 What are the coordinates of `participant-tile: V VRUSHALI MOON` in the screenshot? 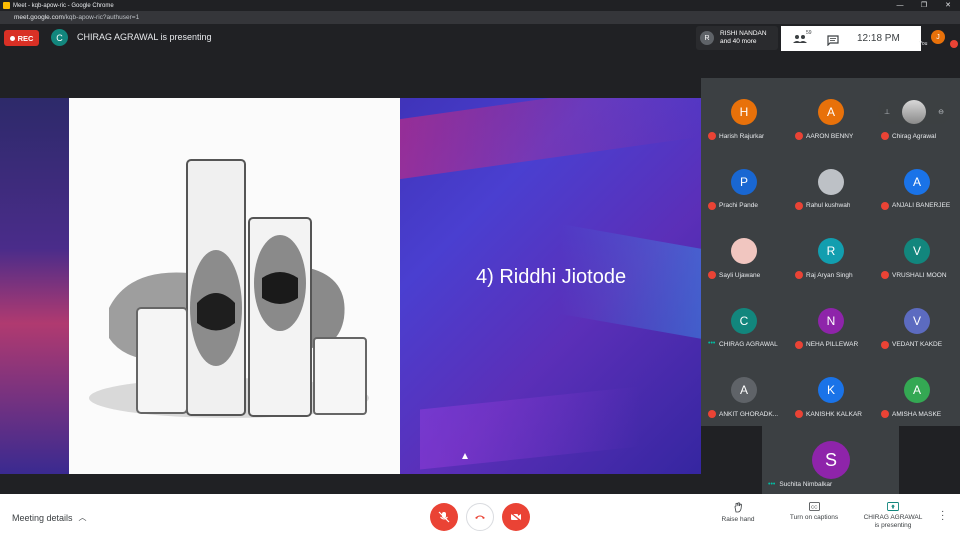 It's located at (917, 251).